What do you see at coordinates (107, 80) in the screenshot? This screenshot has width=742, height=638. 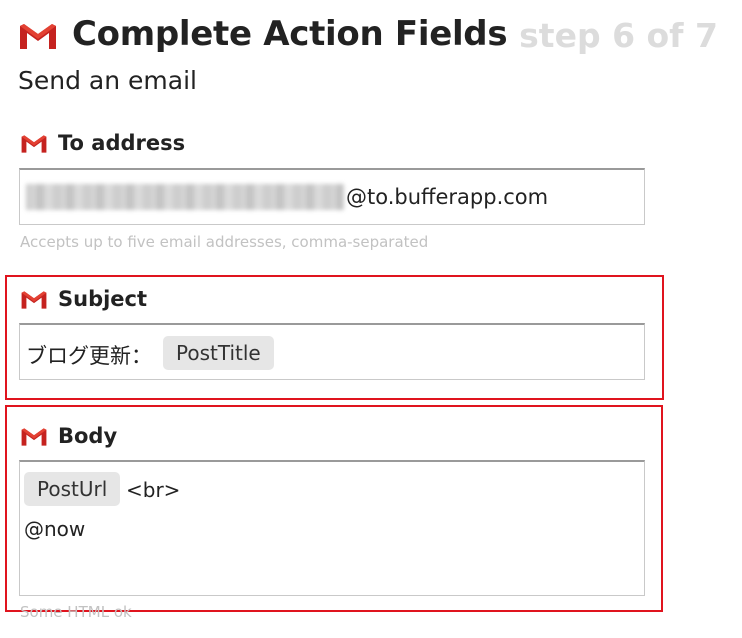 I see `action-subtitle: Send an email` at bounding box center [107, 80].